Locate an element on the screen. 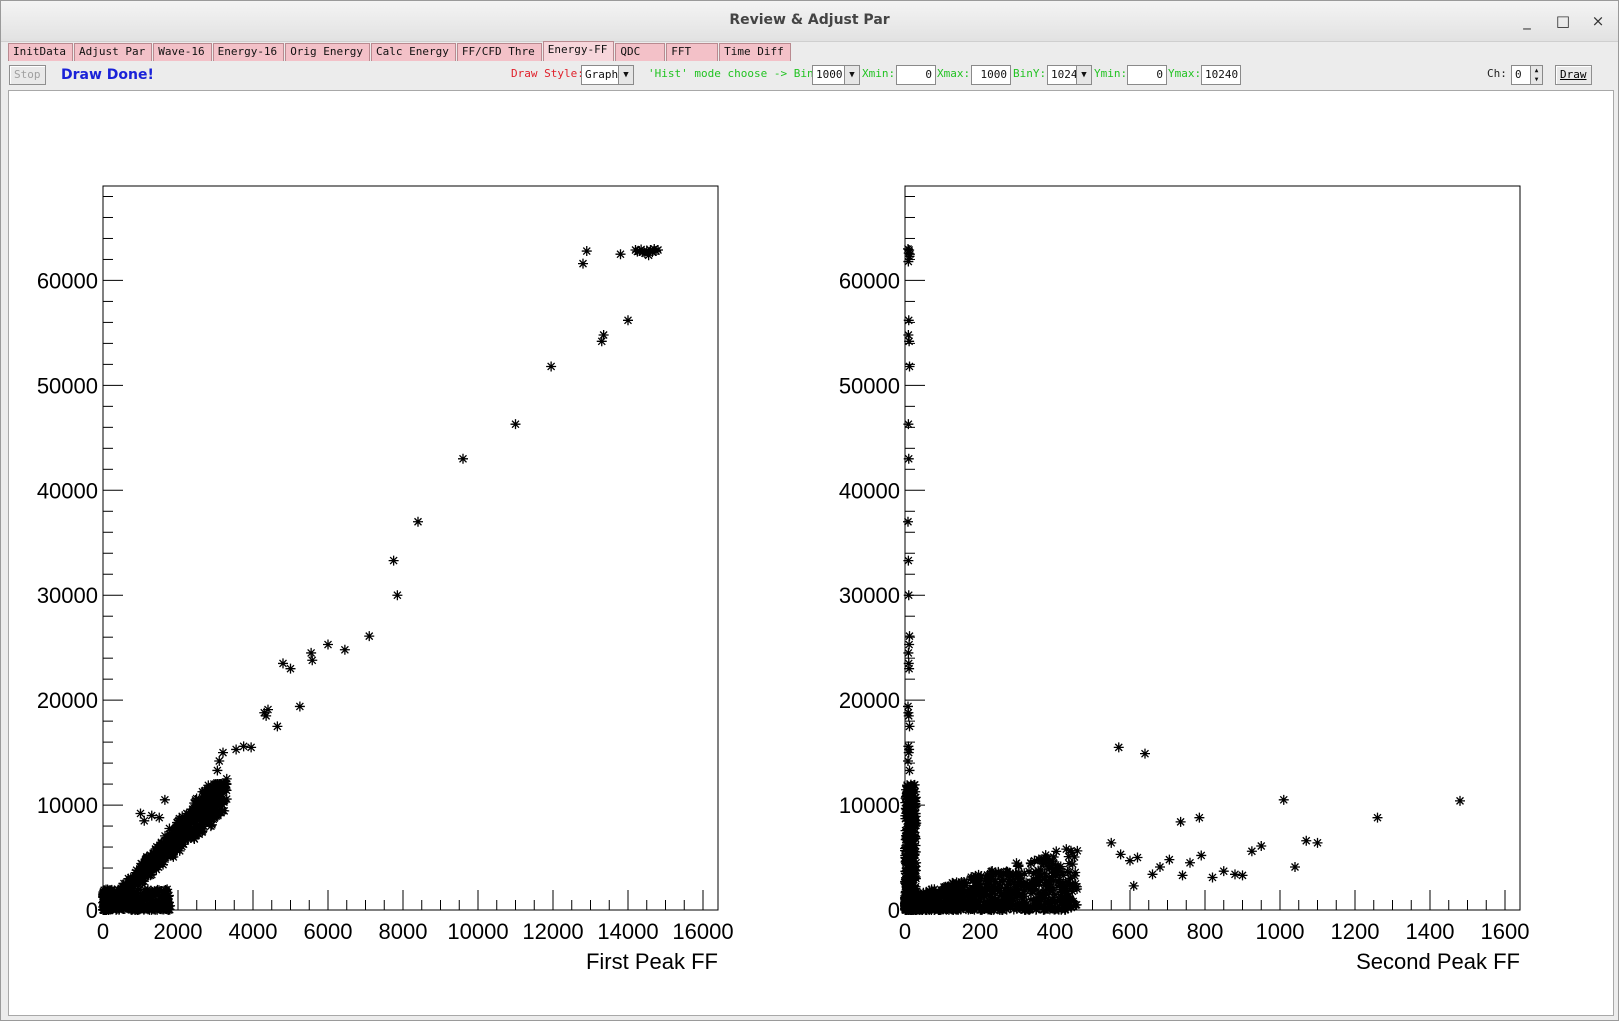  x-tick-label: 14000 is located at coordinates (627, 931).